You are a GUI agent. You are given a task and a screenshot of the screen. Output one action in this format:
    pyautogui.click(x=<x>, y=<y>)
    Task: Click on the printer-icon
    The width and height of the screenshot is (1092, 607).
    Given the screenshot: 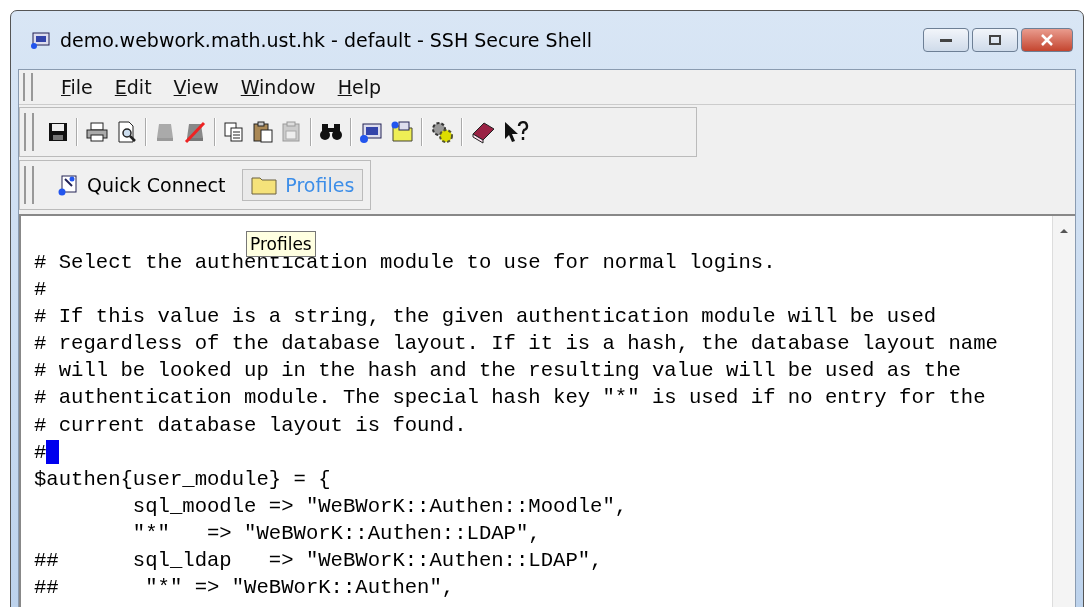 What is the action you would take?
    pyautogui.click(x=97, y=132)
    